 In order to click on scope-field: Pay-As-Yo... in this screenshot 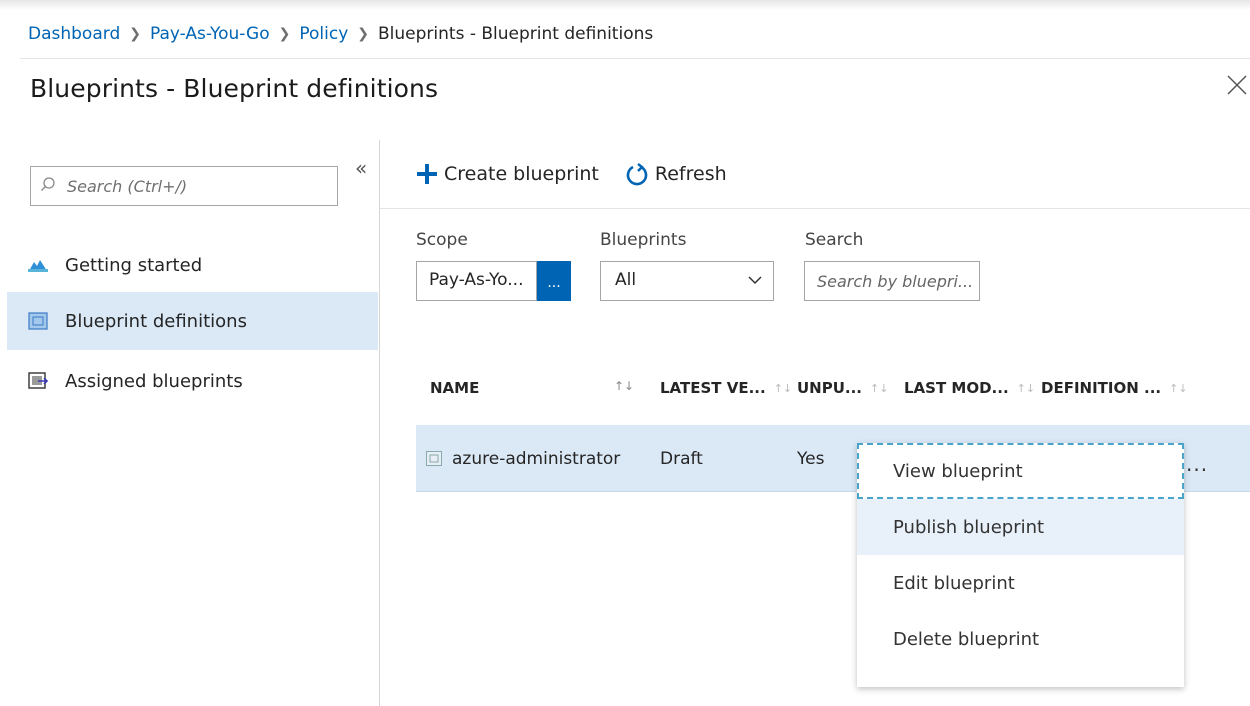, I will do `click(476, 281)`.